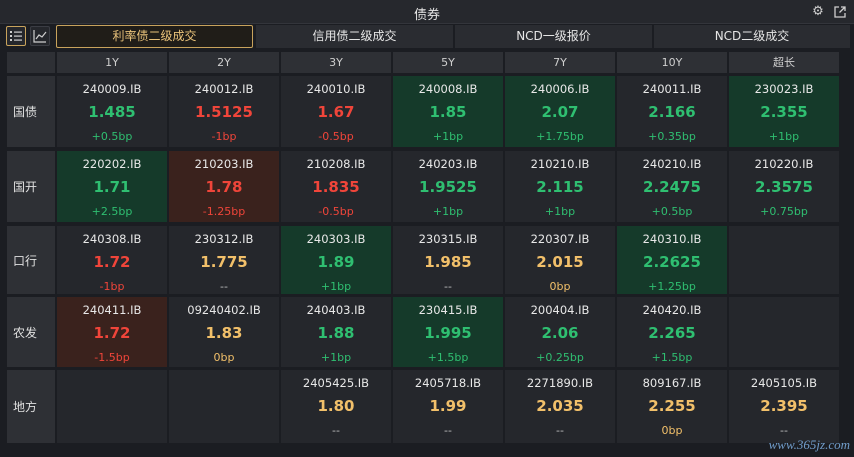 The width and height of the screenshot is (854, 457). Describe the element at coordinates (112, 211) in the screenshot. I see `yield-change: +2.5bp` at that location.